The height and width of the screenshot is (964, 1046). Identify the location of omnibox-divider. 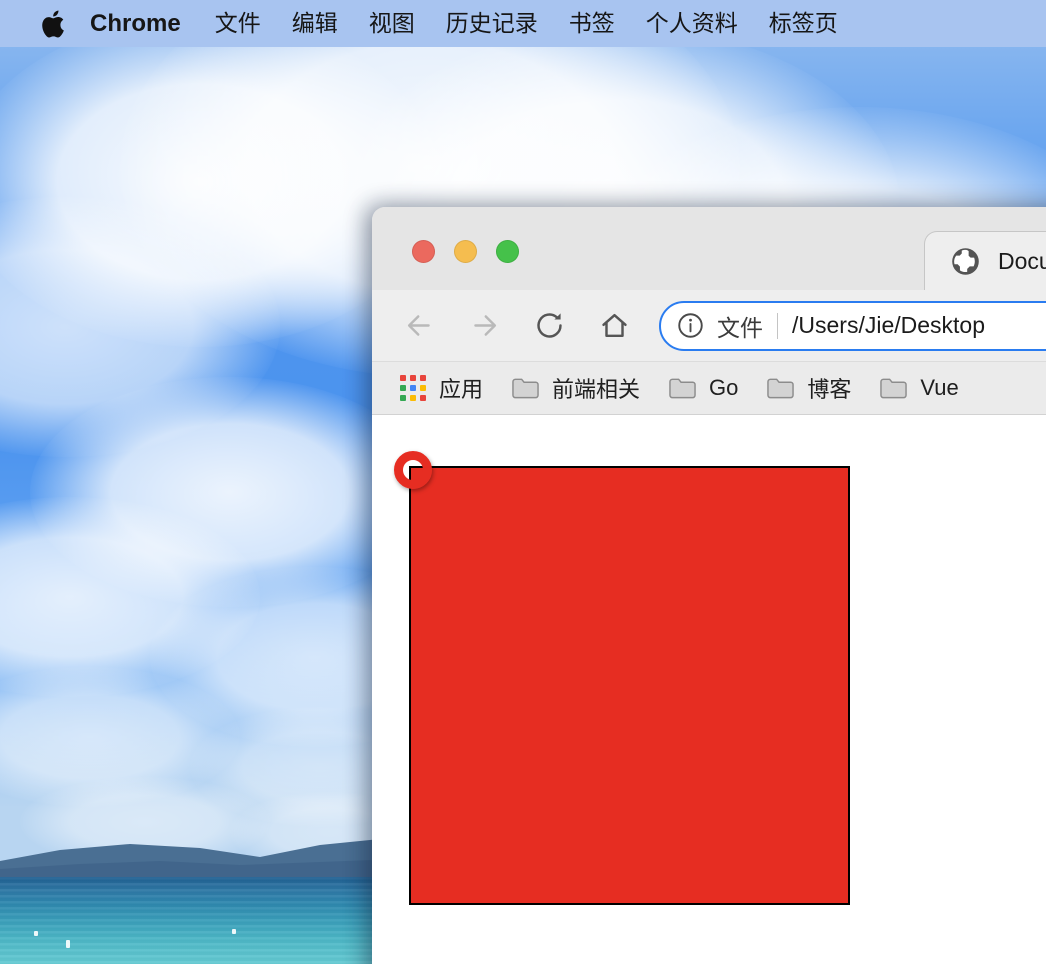
(777, 325).